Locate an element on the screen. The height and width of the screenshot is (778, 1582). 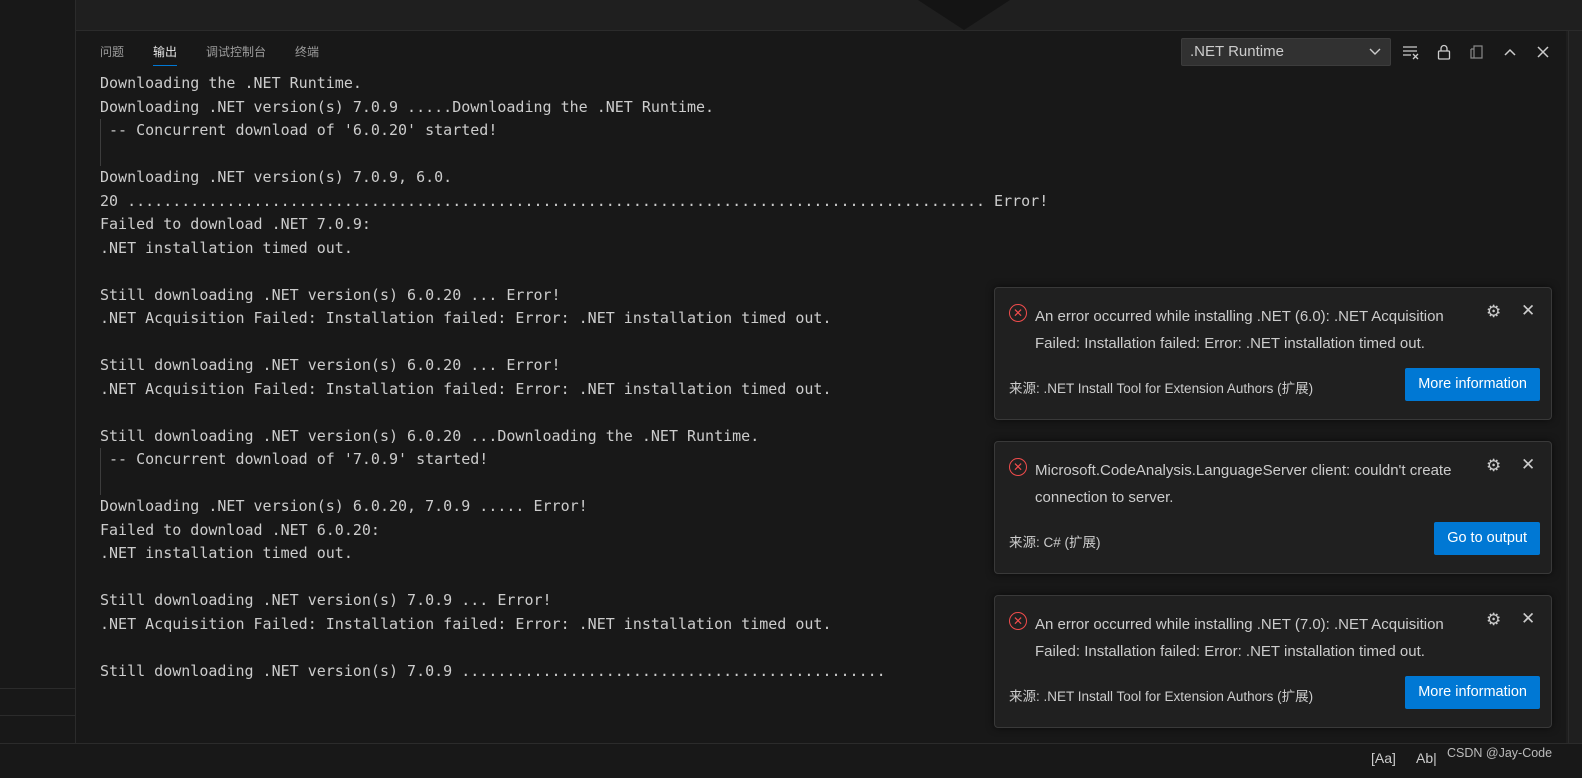
open-log-icon is located at coordinates (1477, 52).